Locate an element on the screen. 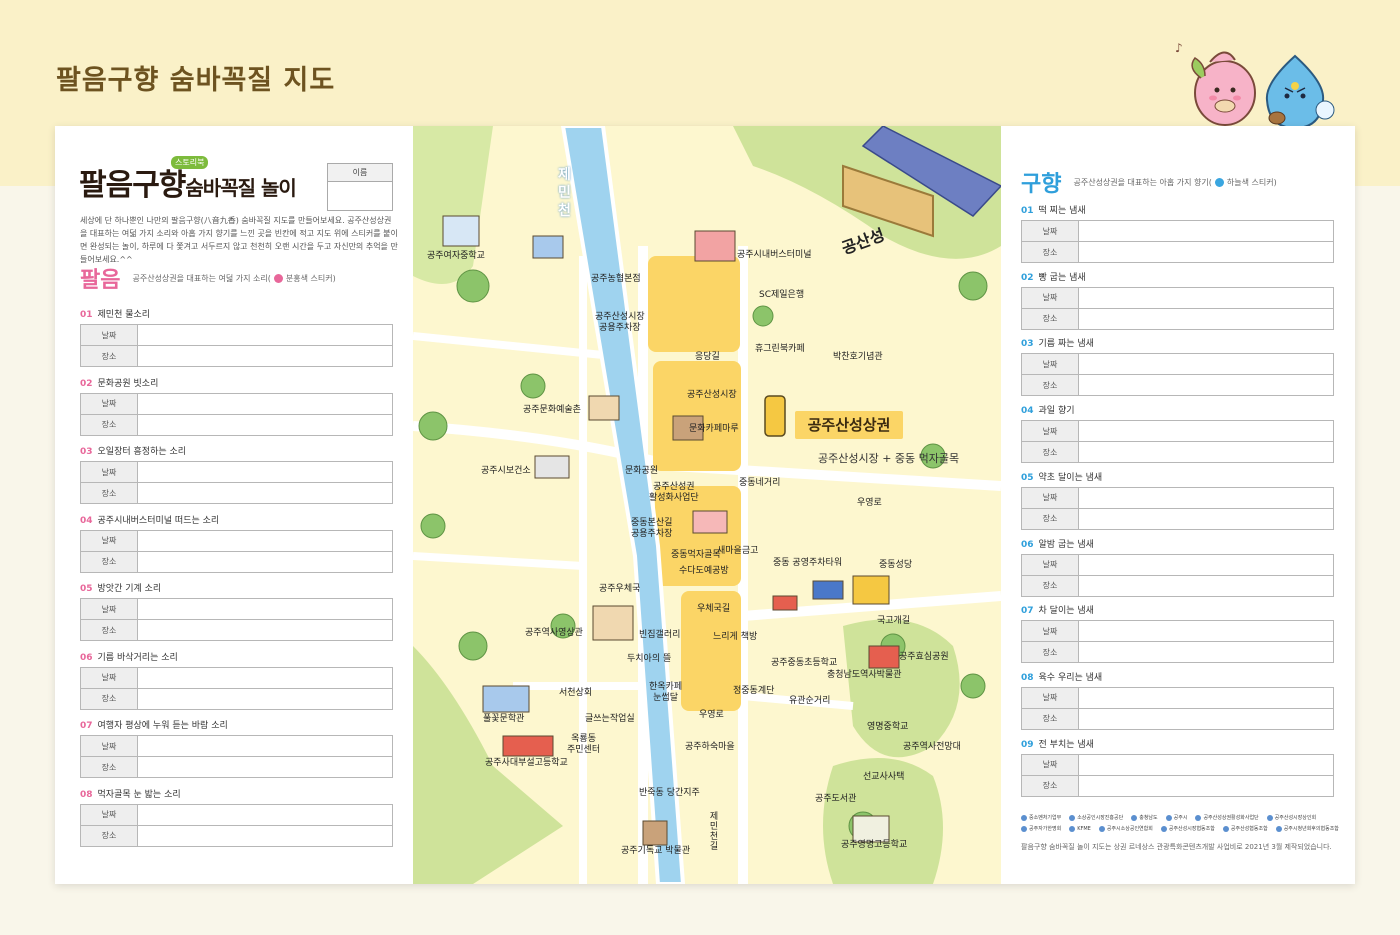  sponsor-logo: 소상공인시장진흥공단 is located at coordinates (1096, 817).